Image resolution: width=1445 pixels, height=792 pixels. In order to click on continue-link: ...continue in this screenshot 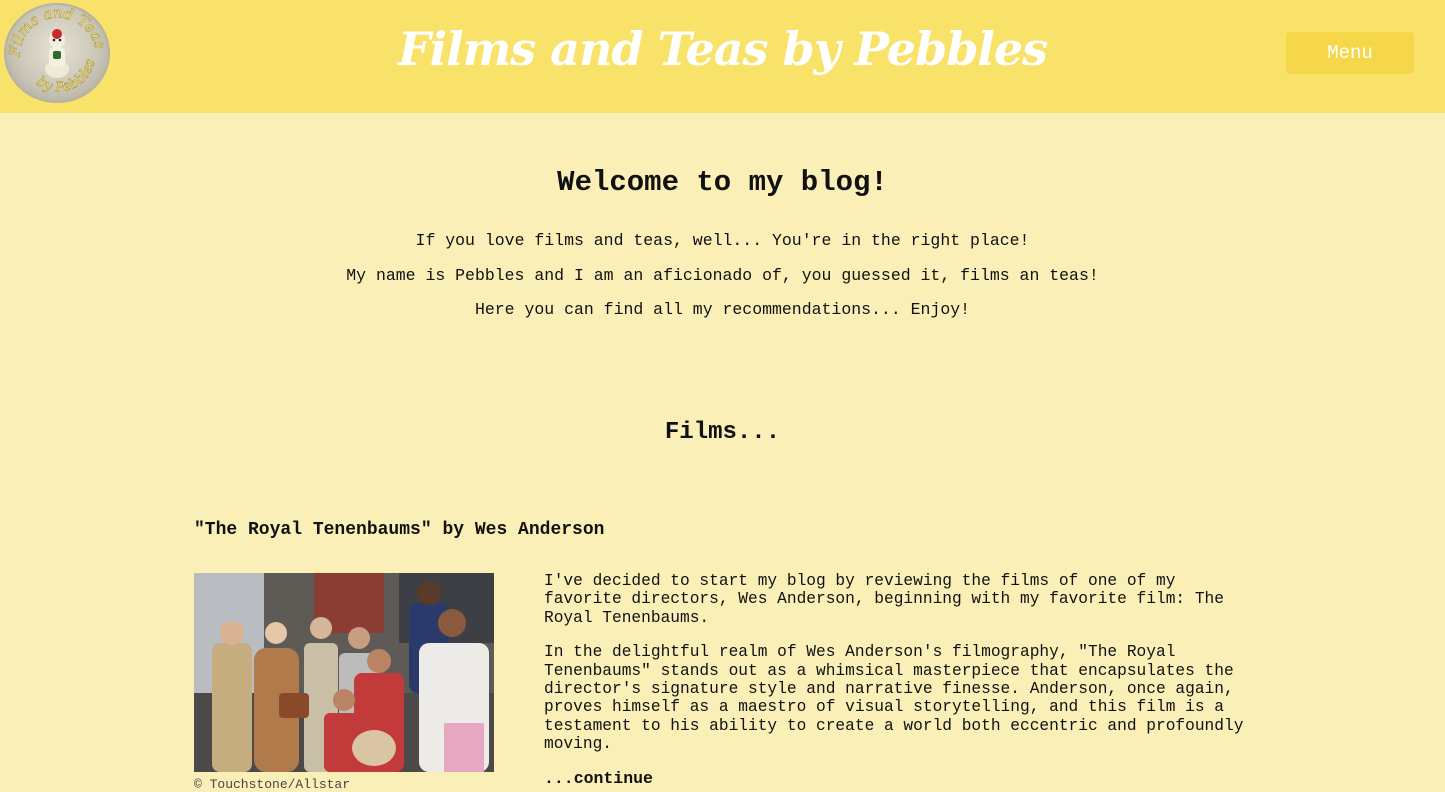, I will do `click(598, 778)`.